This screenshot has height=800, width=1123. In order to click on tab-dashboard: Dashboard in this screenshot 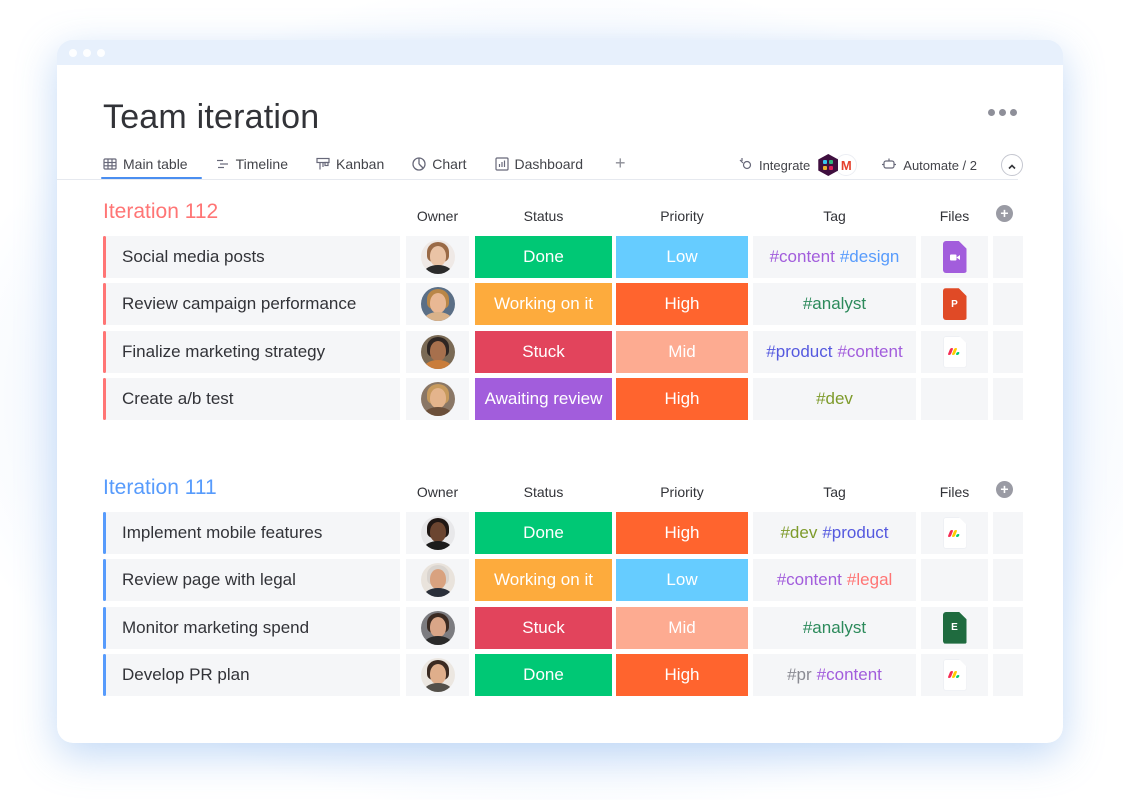, I will do `click(538, 164)`.